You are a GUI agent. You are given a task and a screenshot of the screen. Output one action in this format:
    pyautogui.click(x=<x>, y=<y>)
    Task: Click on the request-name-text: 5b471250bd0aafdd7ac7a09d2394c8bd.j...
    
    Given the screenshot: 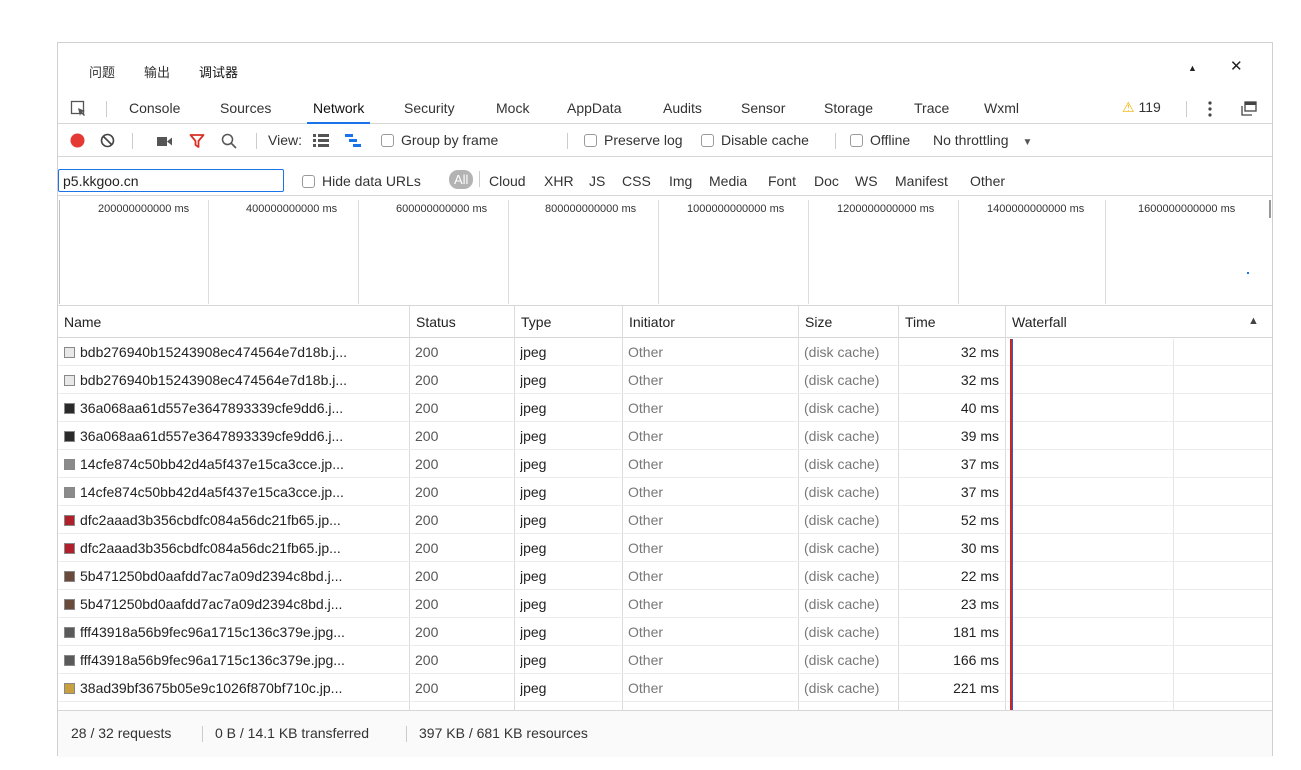 What is the action you would take?
    pyautogui.click(x=211, y=604)
    